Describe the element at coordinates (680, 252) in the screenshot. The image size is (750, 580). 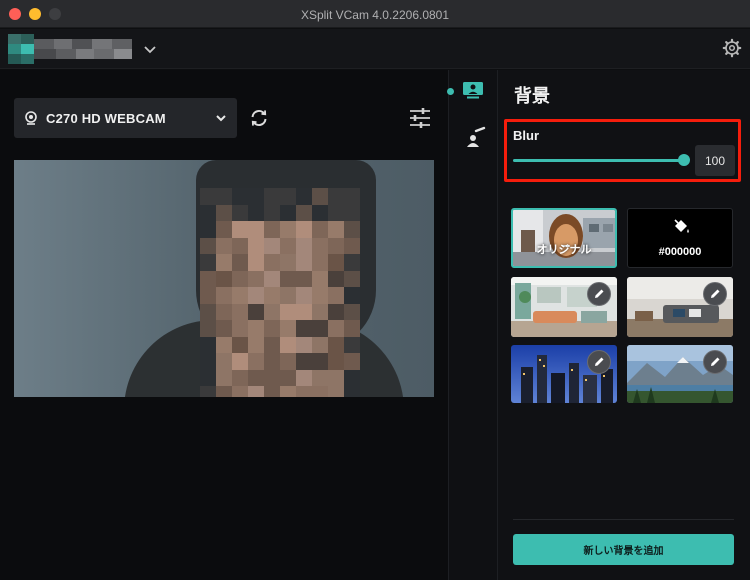
I see `background-tile-label: #000000` at that location.